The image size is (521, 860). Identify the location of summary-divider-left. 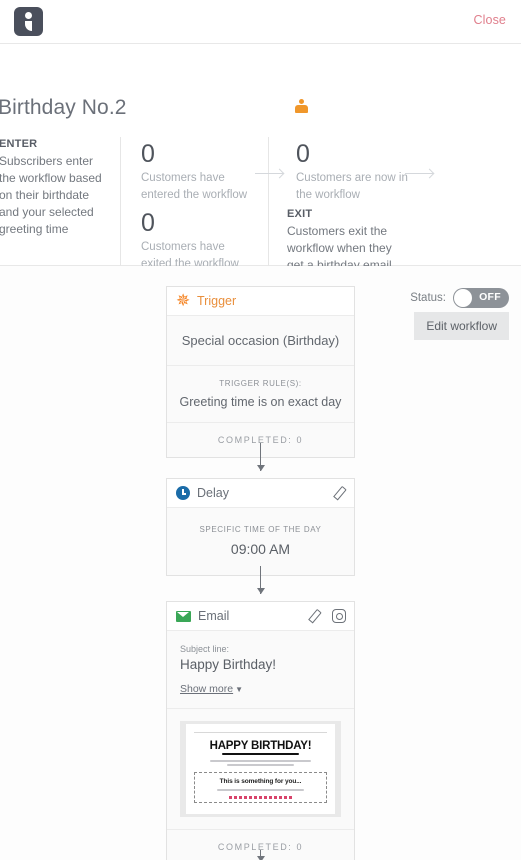
(120, 204).